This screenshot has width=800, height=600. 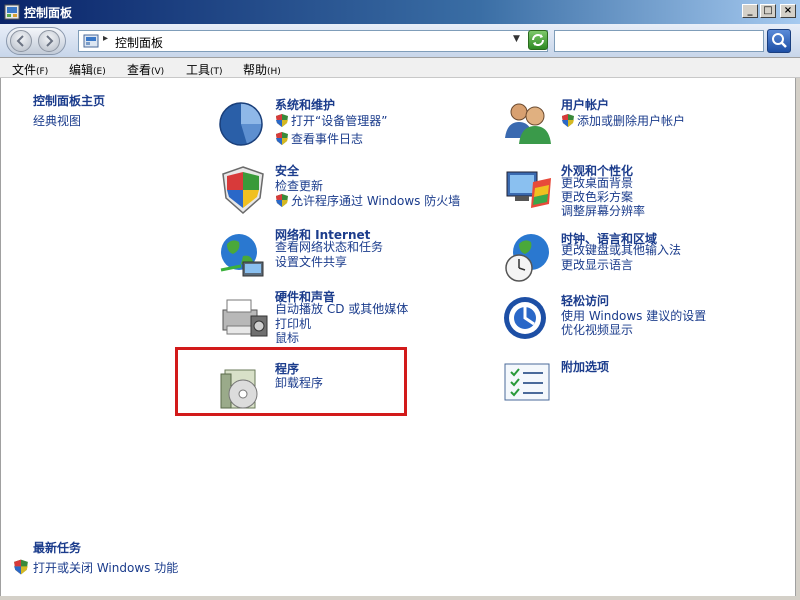 I want to click on back-button, so click(x=21, y=41).